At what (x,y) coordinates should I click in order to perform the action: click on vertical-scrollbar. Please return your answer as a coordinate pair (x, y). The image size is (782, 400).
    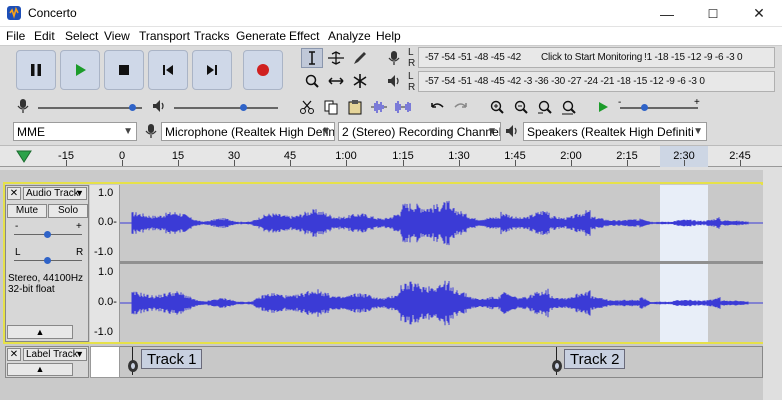
    Looking at the image, I should click on (772, 285).